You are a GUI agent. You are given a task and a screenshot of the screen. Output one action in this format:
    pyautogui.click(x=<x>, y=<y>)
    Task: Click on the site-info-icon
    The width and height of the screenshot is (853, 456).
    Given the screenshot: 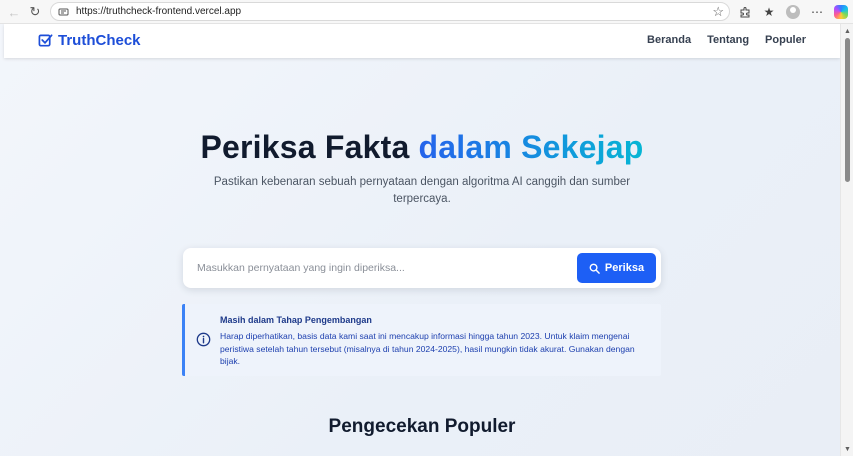 What is the action you would take?
    pyautogui.click(x=63, y=12)
    